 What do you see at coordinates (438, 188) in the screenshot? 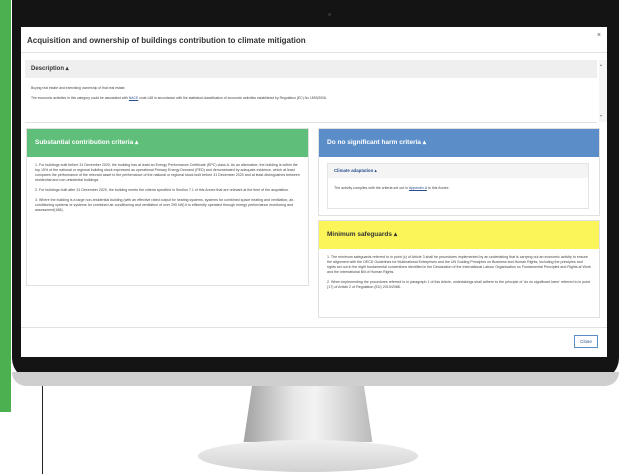
I see `text: to this Annex.` at bounding box center [438, 188].